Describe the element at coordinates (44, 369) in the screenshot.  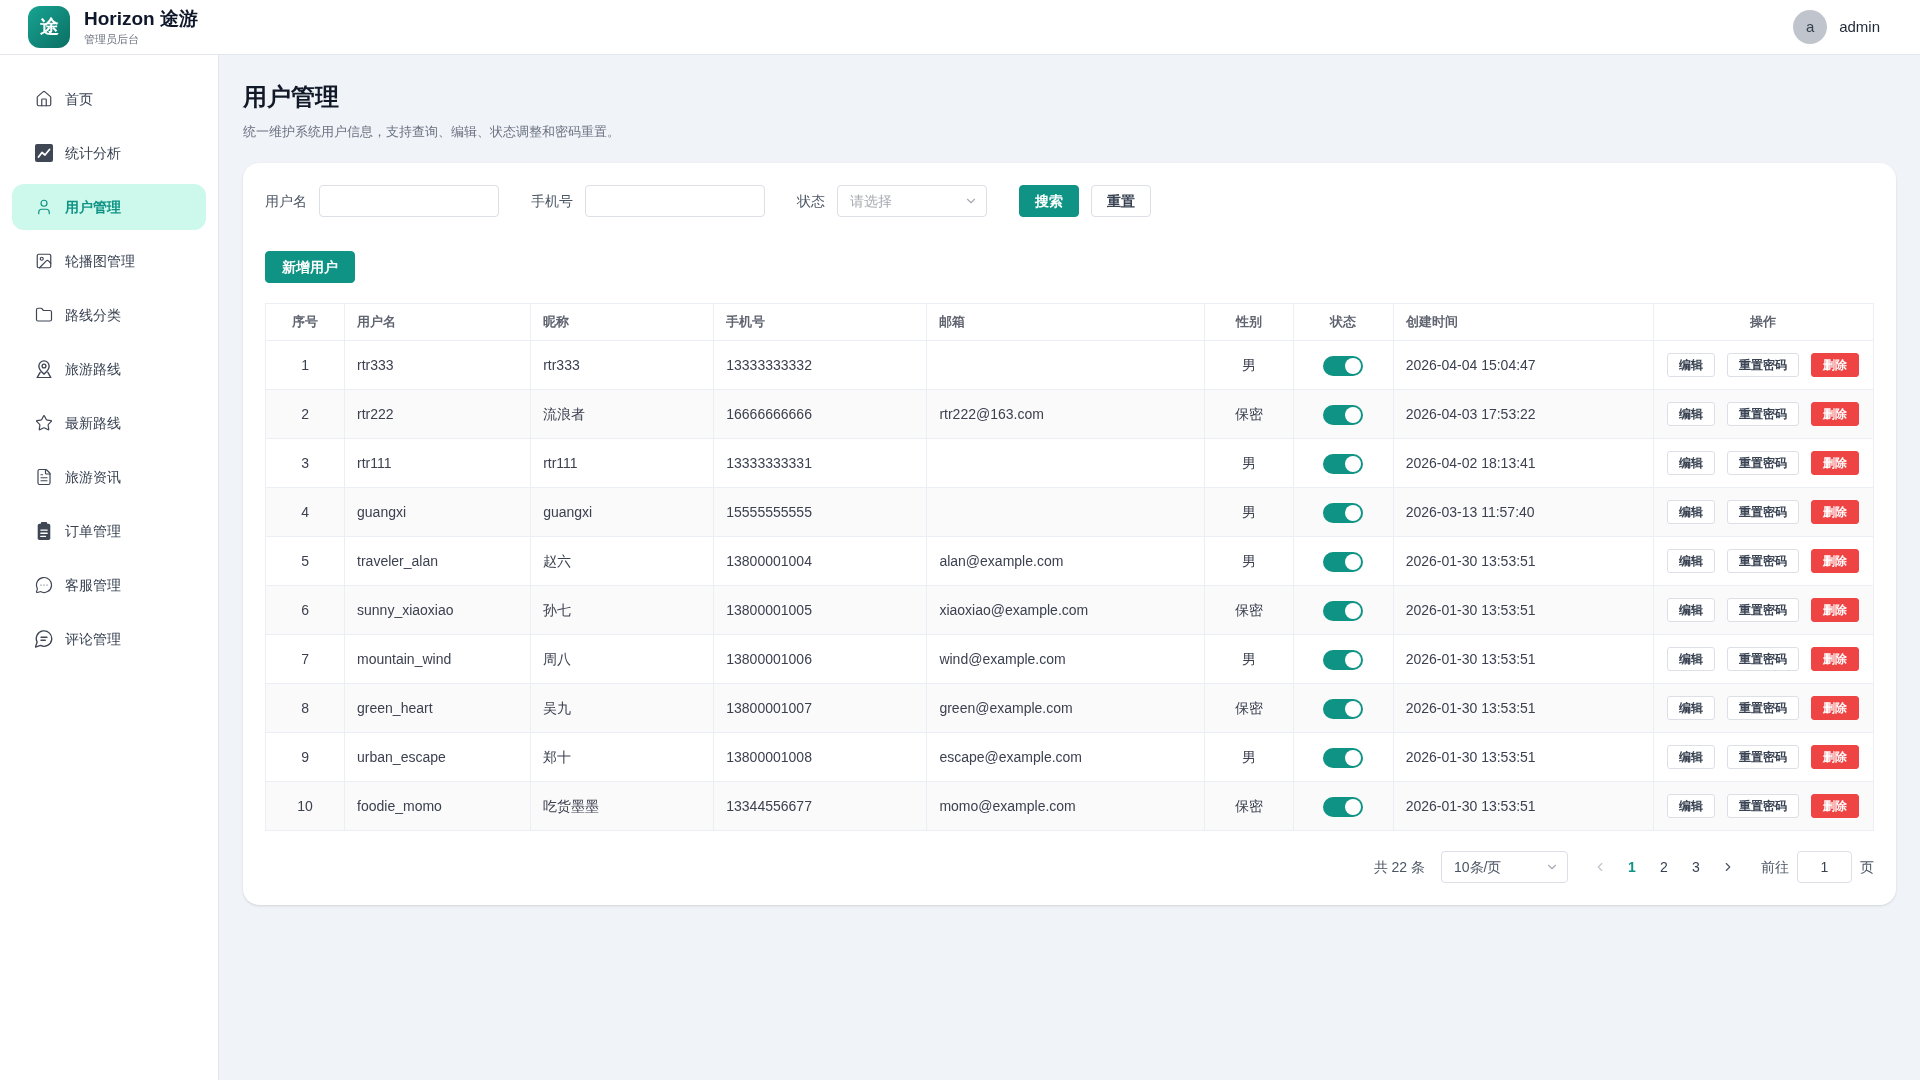
I see `map-pin-icon` at that location.